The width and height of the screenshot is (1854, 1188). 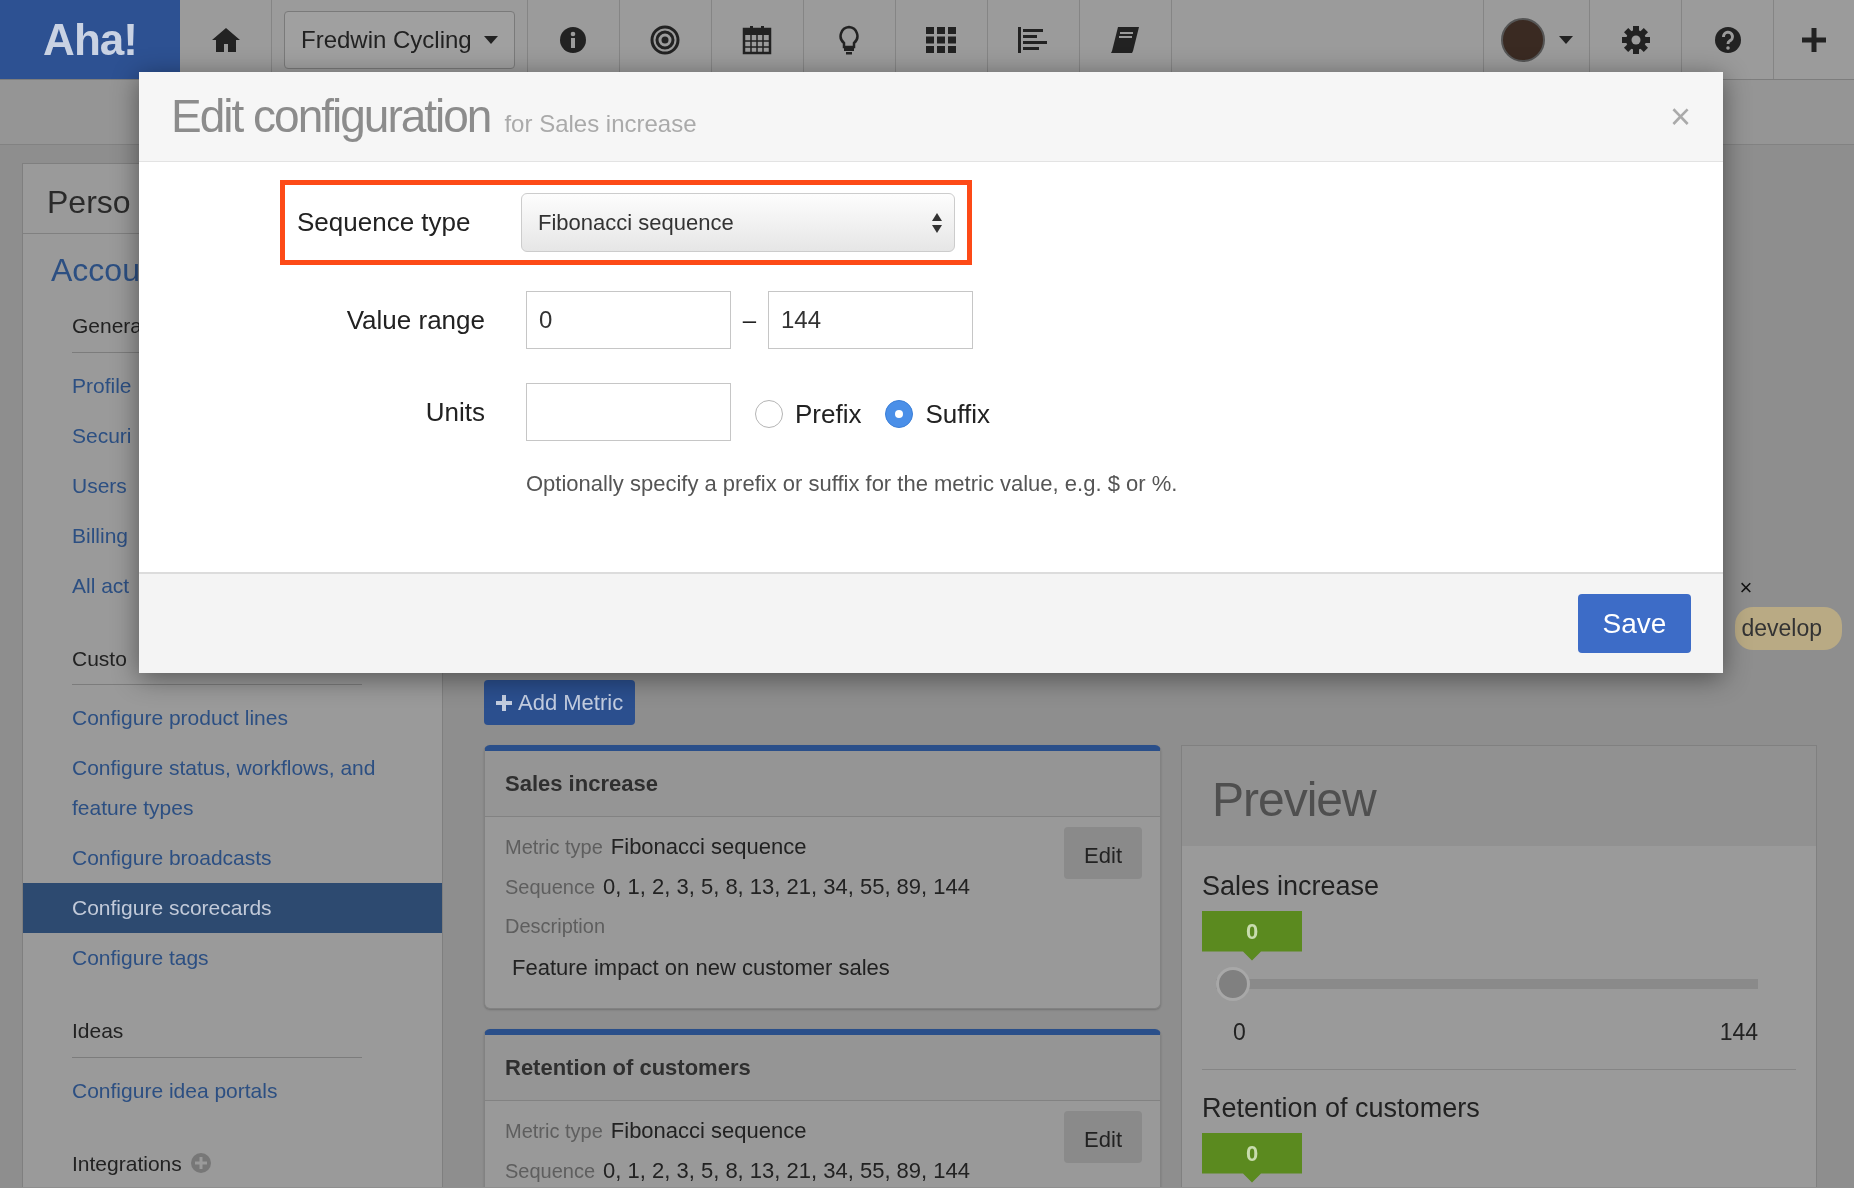 What do you see at coordinates (232, 718) in the screenshot?
I see `sidebar-link: Configure product lines` at bounding box center [232, 718].